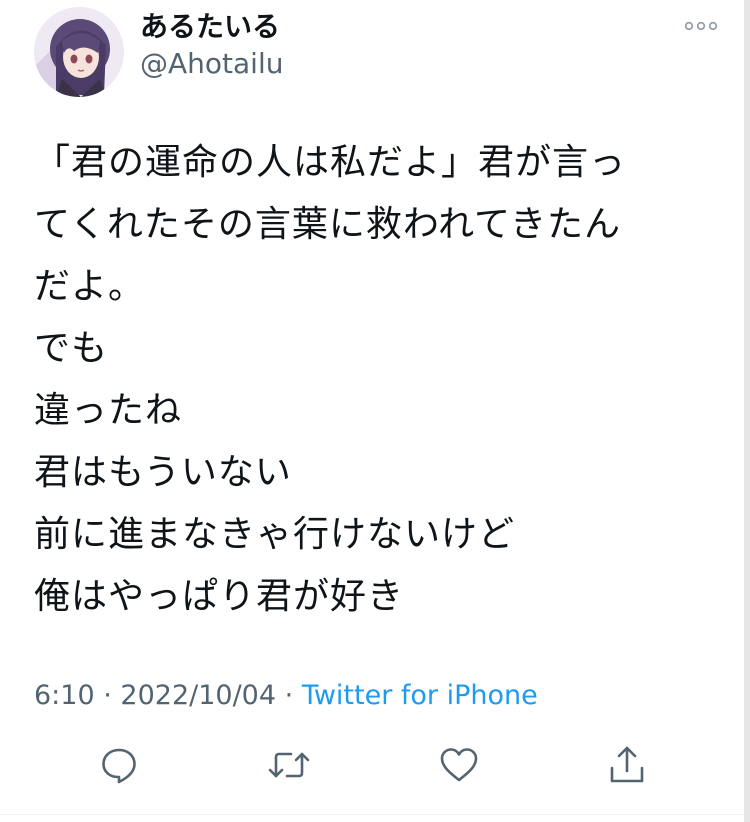 This screenshot has width=750, height=822. I want to click on like-button, so click(459, 765).